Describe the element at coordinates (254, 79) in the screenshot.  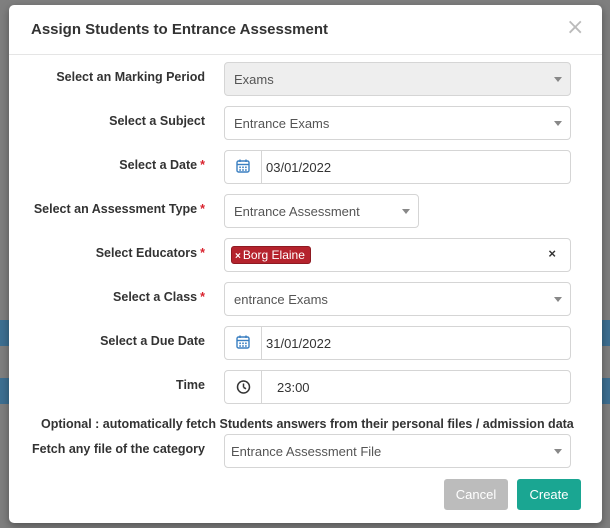
I see `marking-period-value: Exams` at that location.